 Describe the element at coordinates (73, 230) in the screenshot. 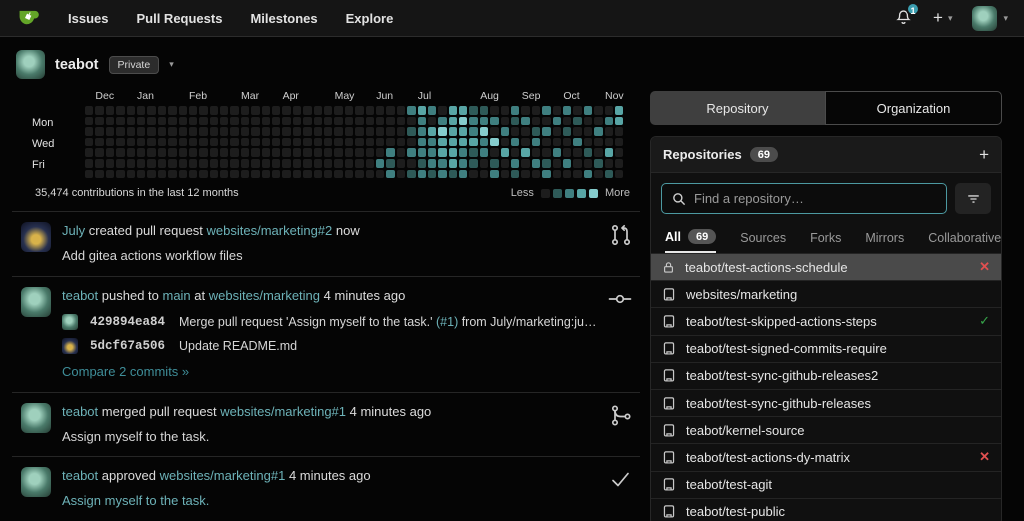

I see `feed-link: July` at that location.